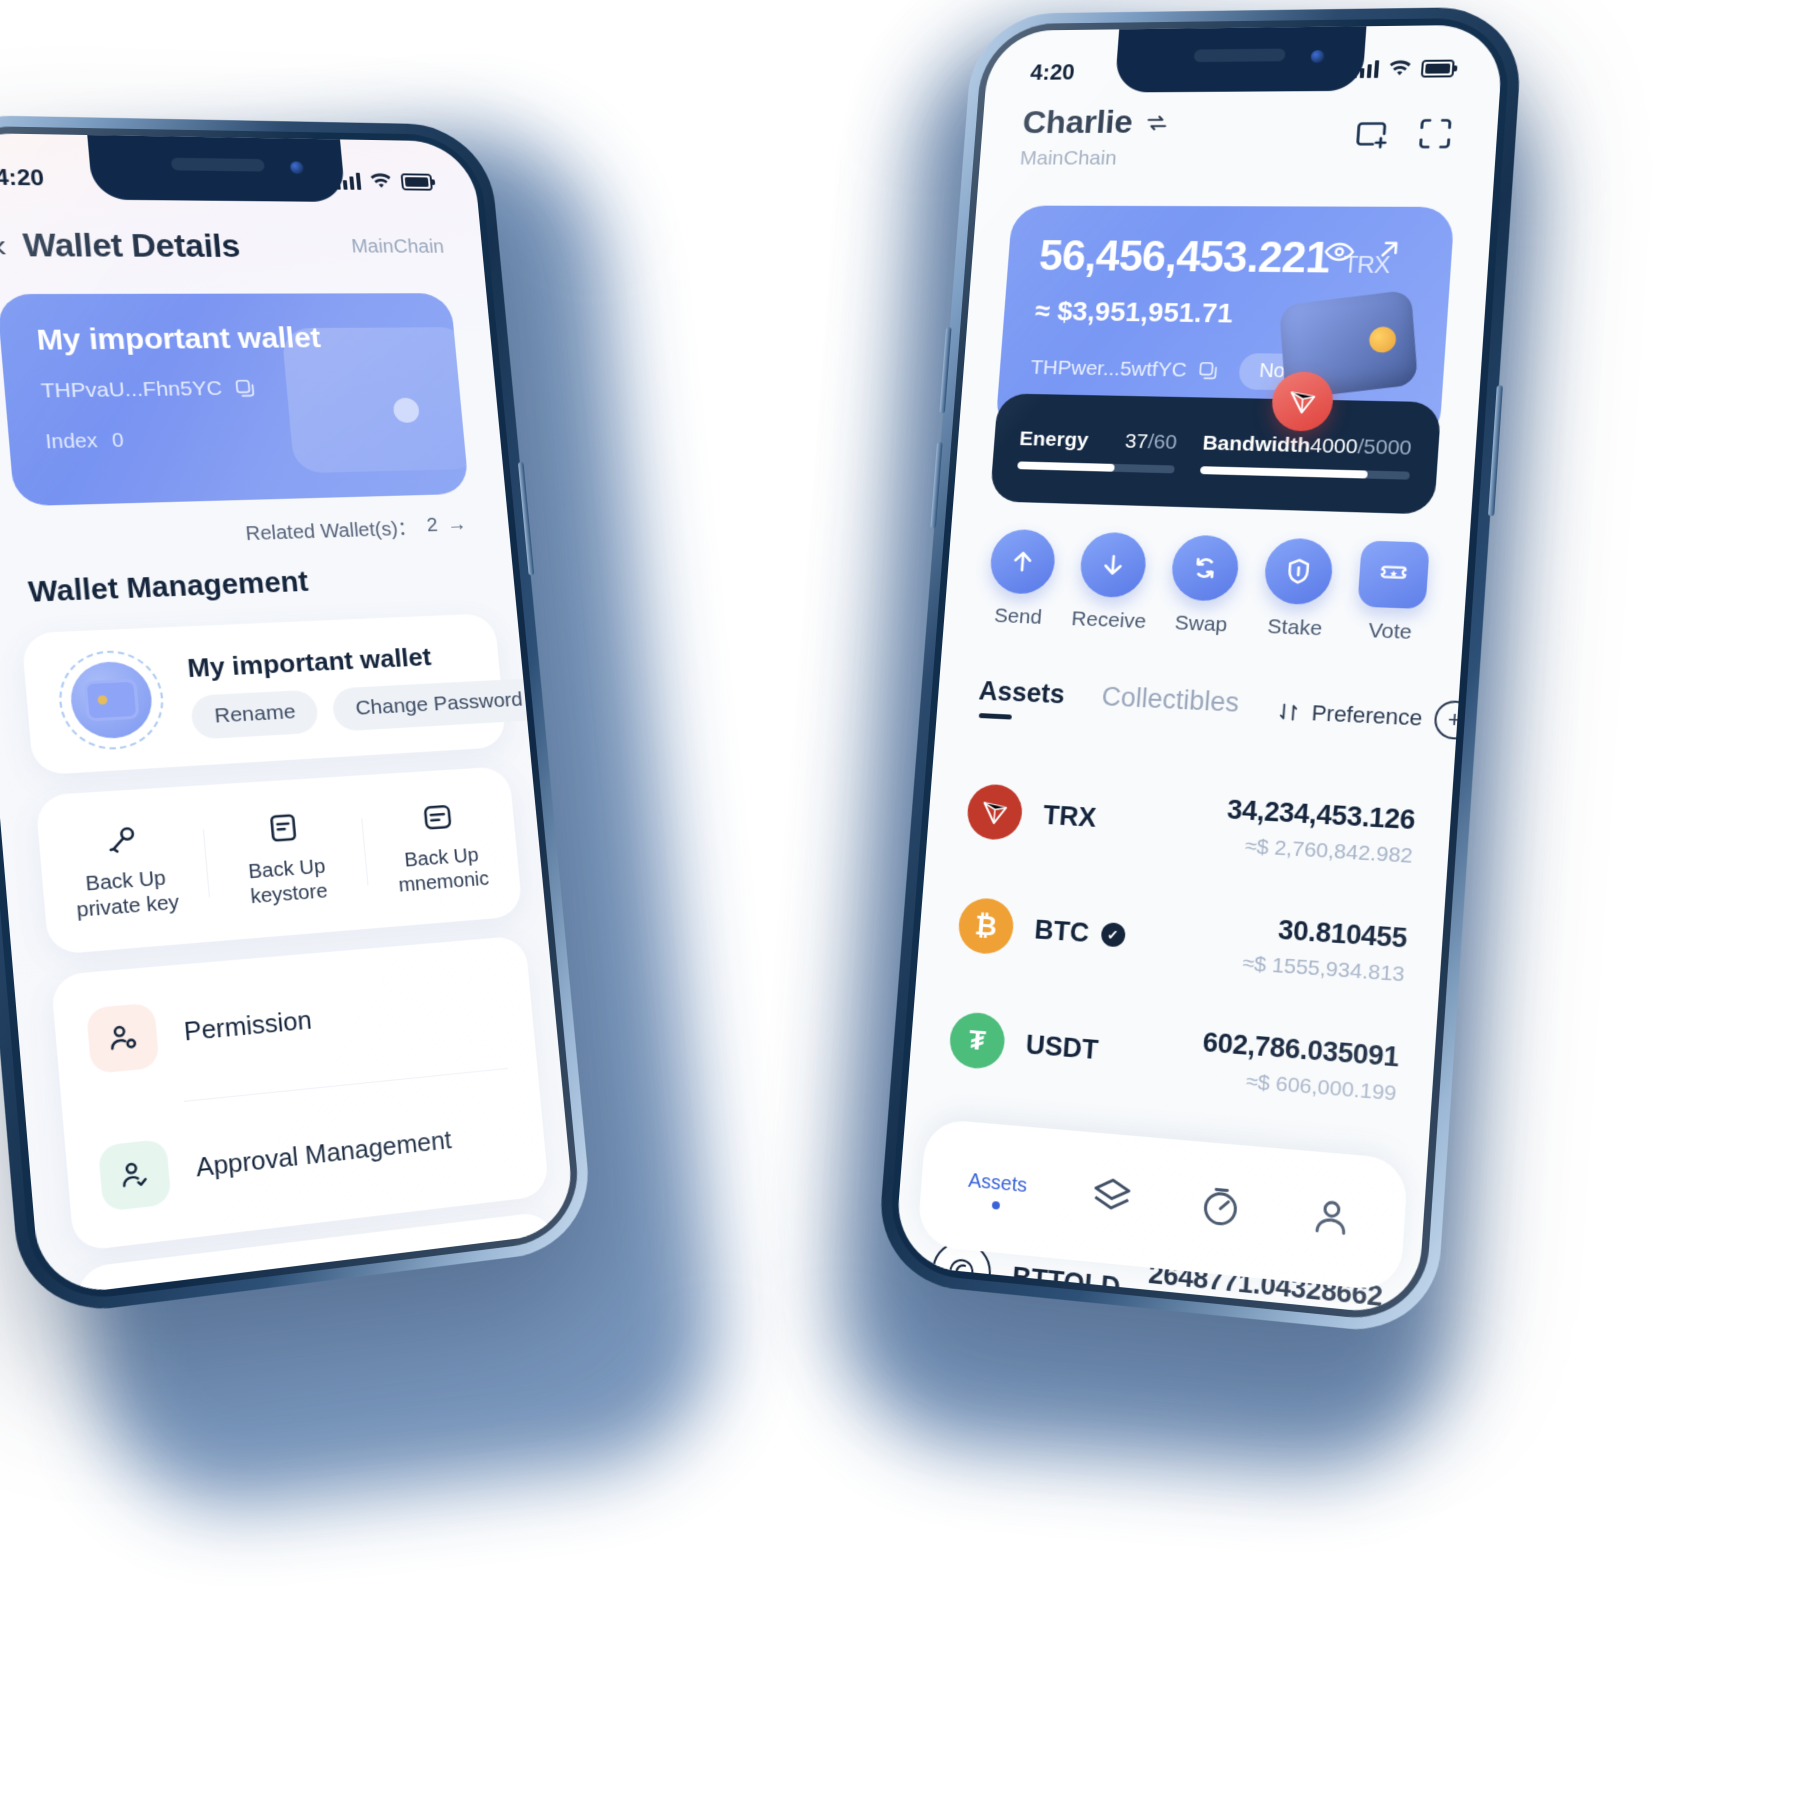 The height and width of the screenshot is (1800, 1800). Describe the element at coordinates (1404, 127) in the screenshot. I see `header-actions` at that location.